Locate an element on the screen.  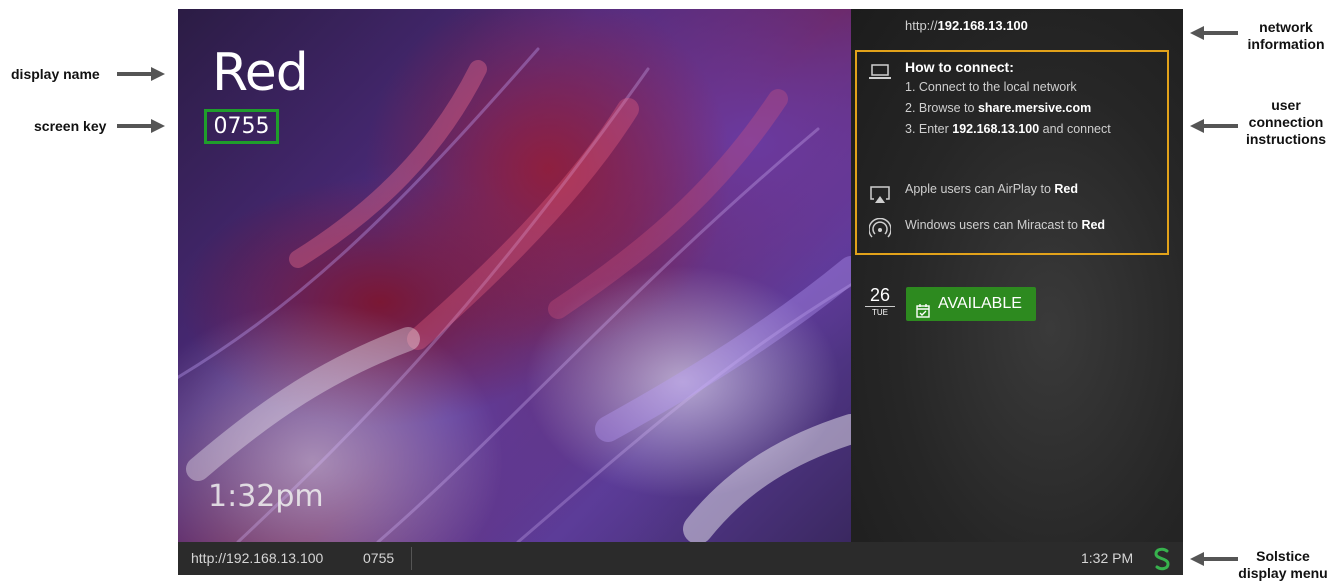
annotation-line: display menu is located at coordinates (1283, 573).